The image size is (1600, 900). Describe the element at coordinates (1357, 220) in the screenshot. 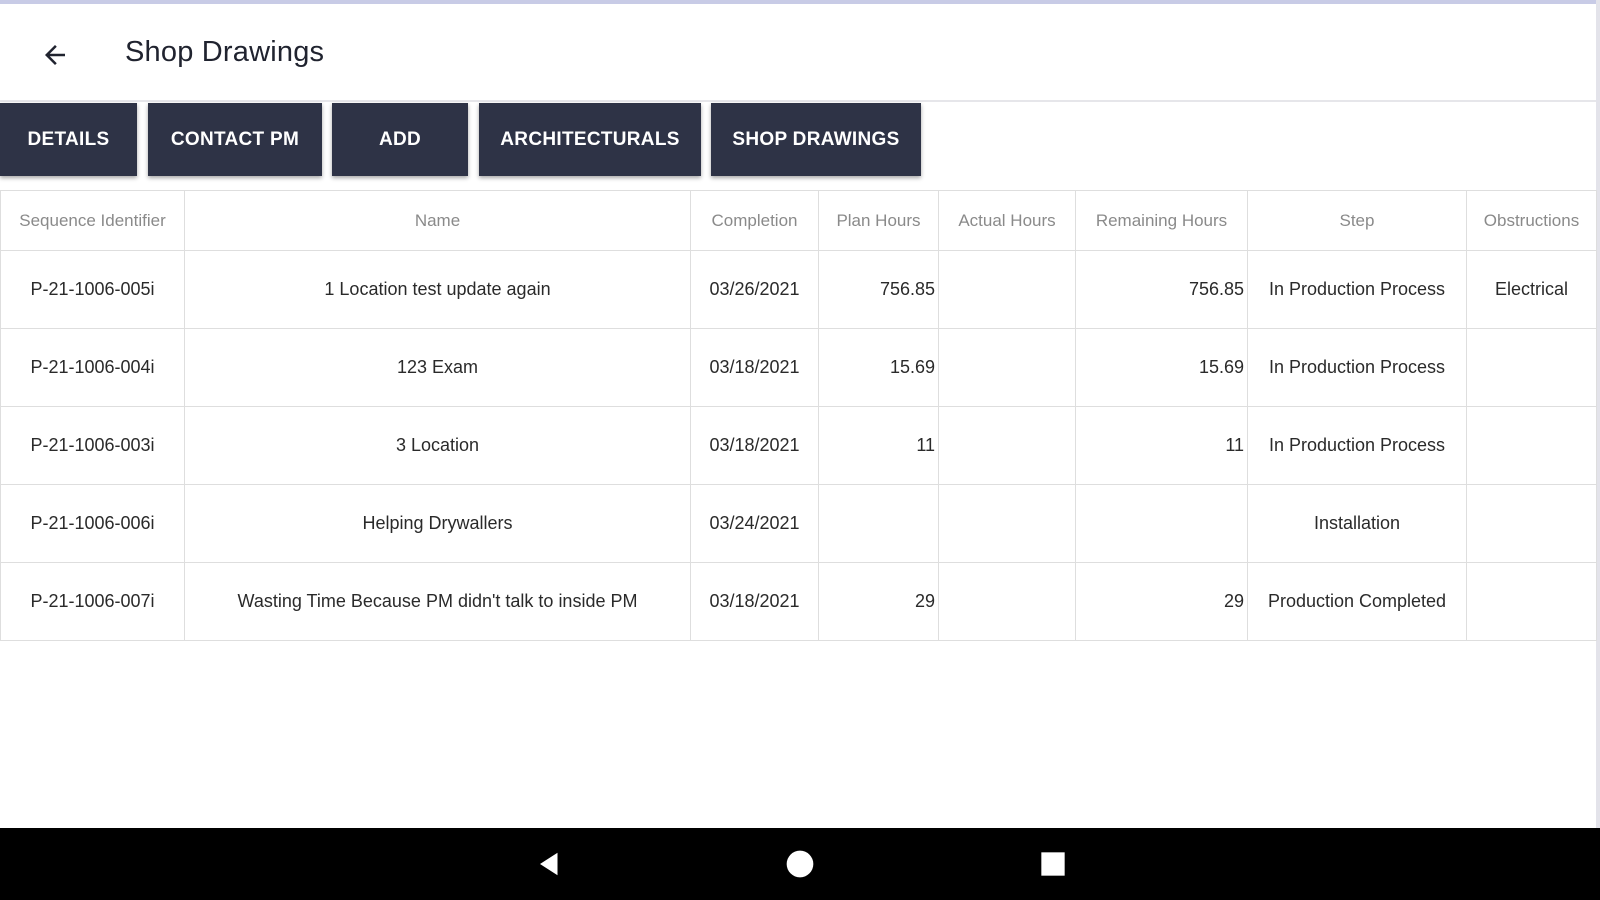

I see `column-header-step: Step` at that location.